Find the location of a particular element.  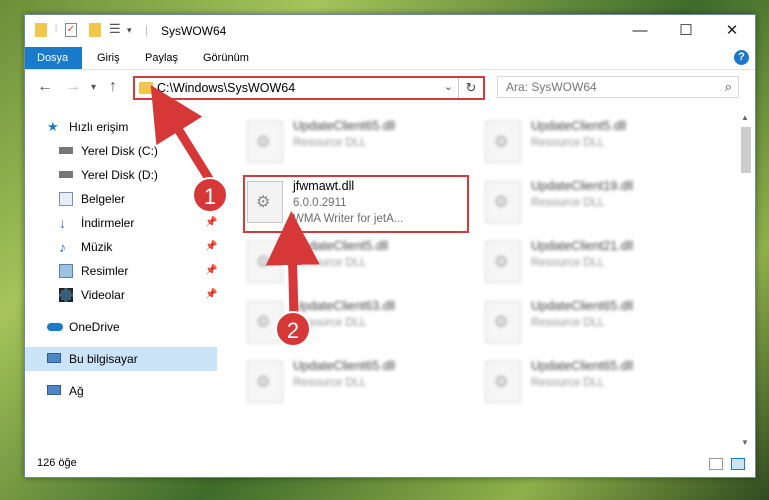

step-2-badge: 2 is located at coordinates (293, 329).